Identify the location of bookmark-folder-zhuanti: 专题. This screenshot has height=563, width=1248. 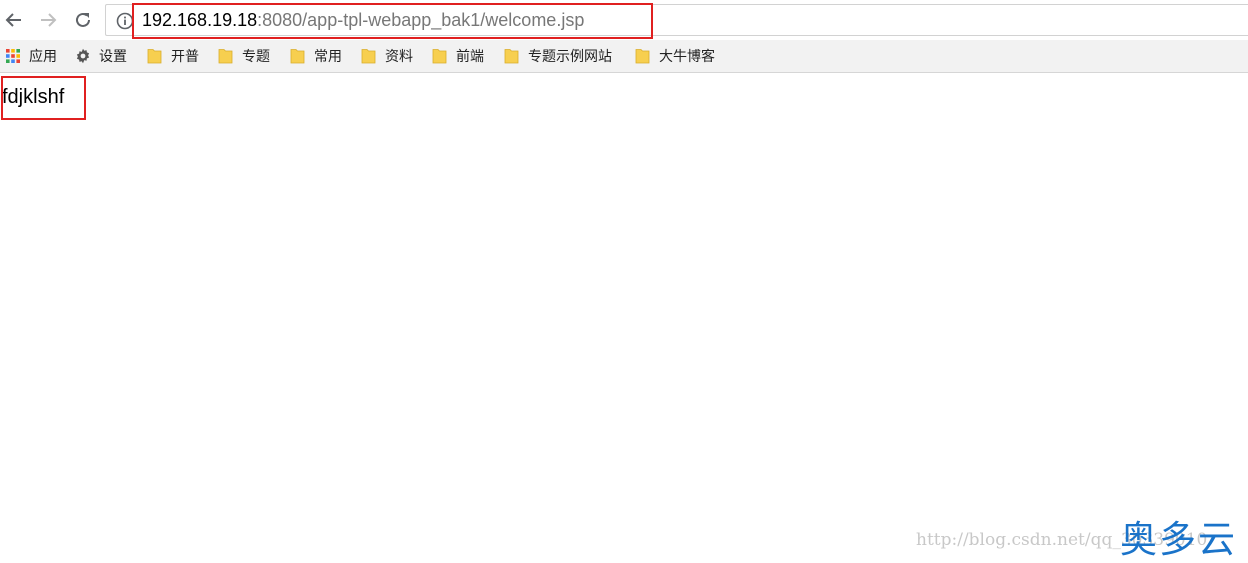
(244, 56).